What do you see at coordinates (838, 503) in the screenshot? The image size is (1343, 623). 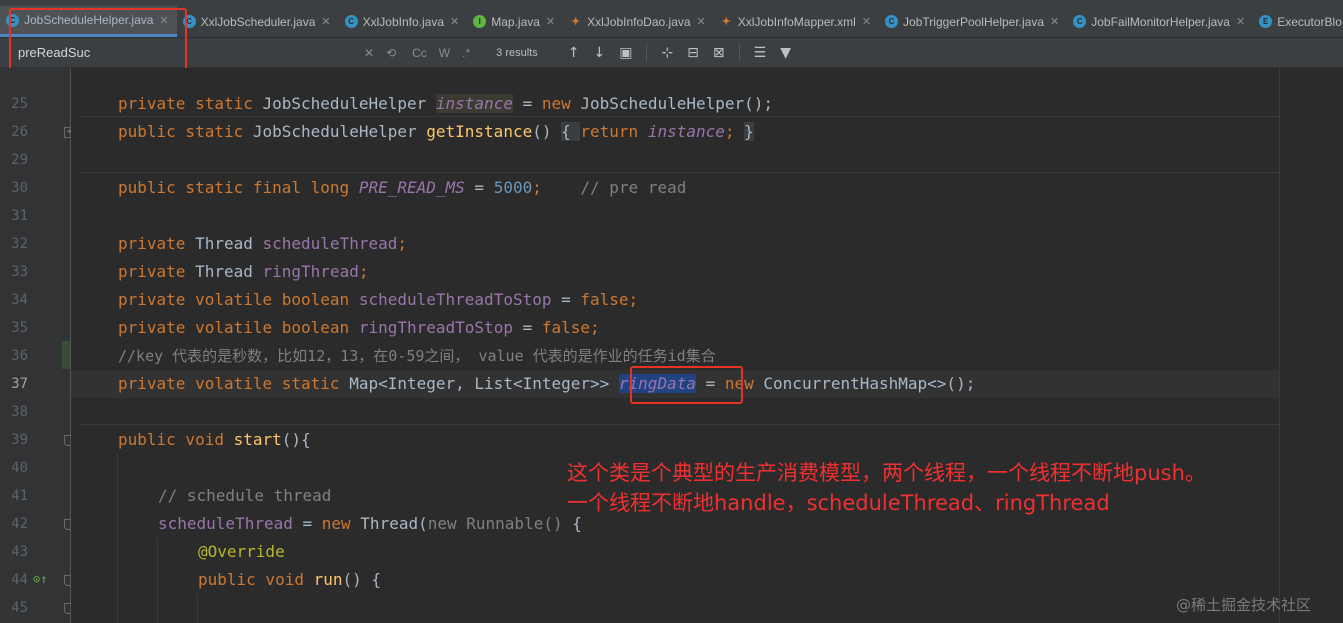 I see `annotation-line-2: 一个线程不断地handle，scheduleThread、ringThread` at bounding box center [838, 503].